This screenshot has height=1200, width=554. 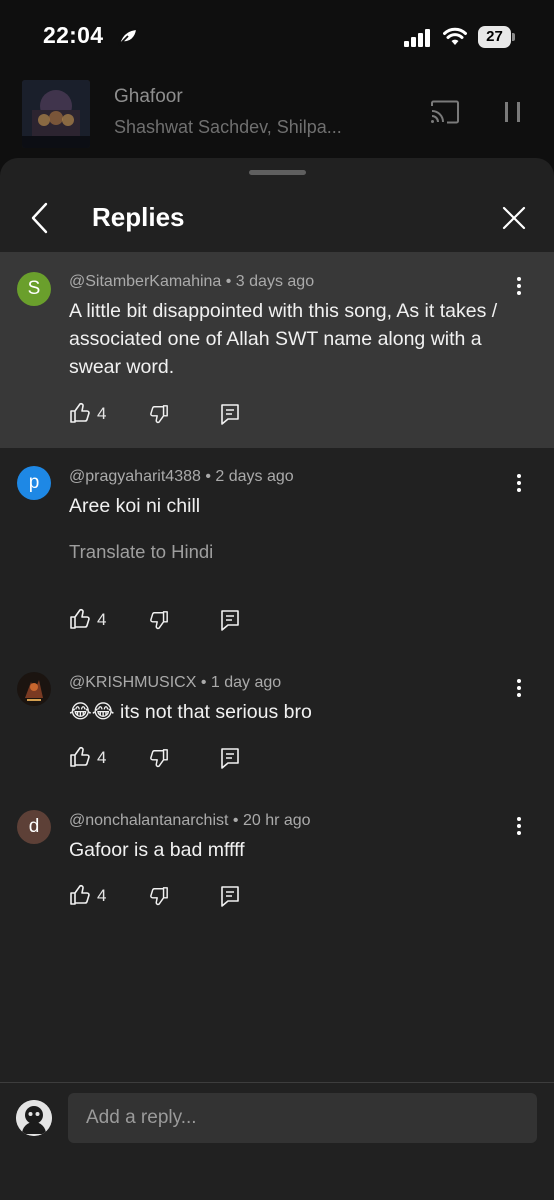 I want to click on battery-icon: 27, so click(x=497, y=37).